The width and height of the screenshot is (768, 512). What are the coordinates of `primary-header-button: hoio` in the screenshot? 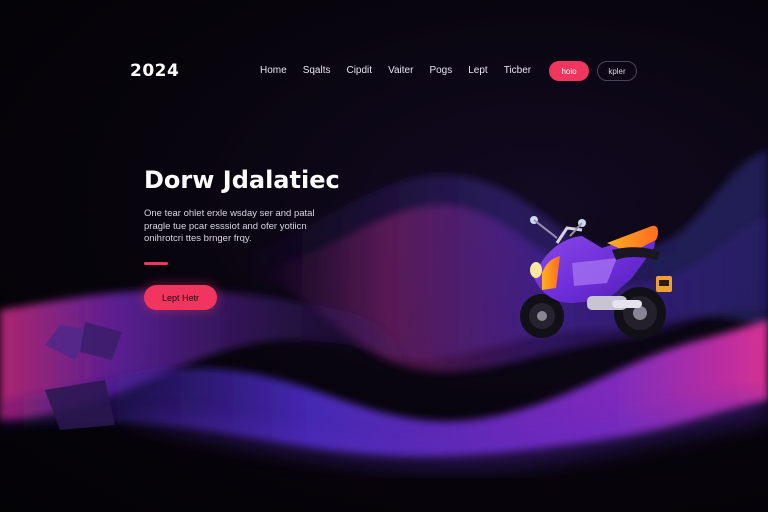 It's located at (569, 71).